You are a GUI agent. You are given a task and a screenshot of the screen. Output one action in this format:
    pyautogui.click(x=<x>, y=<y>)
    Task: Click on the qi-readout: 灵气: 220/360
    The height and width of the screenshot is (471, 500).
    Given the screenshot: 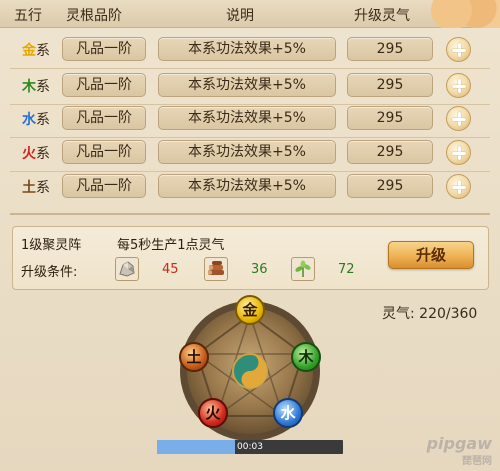 What is the action you would take?
    pyautogui.click(x=429, y=313)
    